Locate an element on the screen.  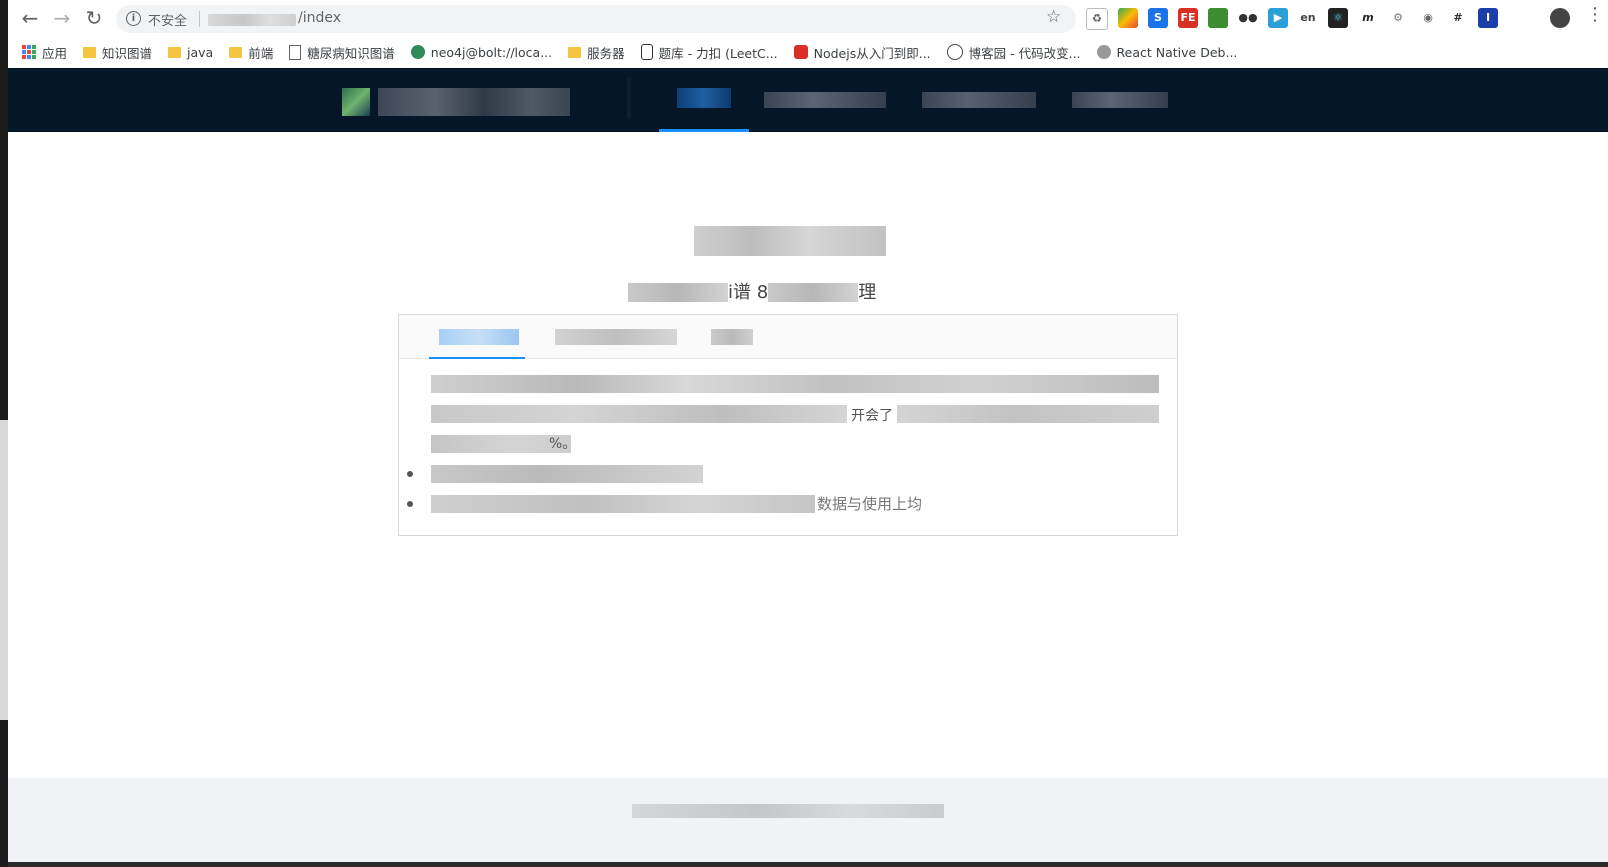
nodejs-icon is located at coordinates (800, 52).